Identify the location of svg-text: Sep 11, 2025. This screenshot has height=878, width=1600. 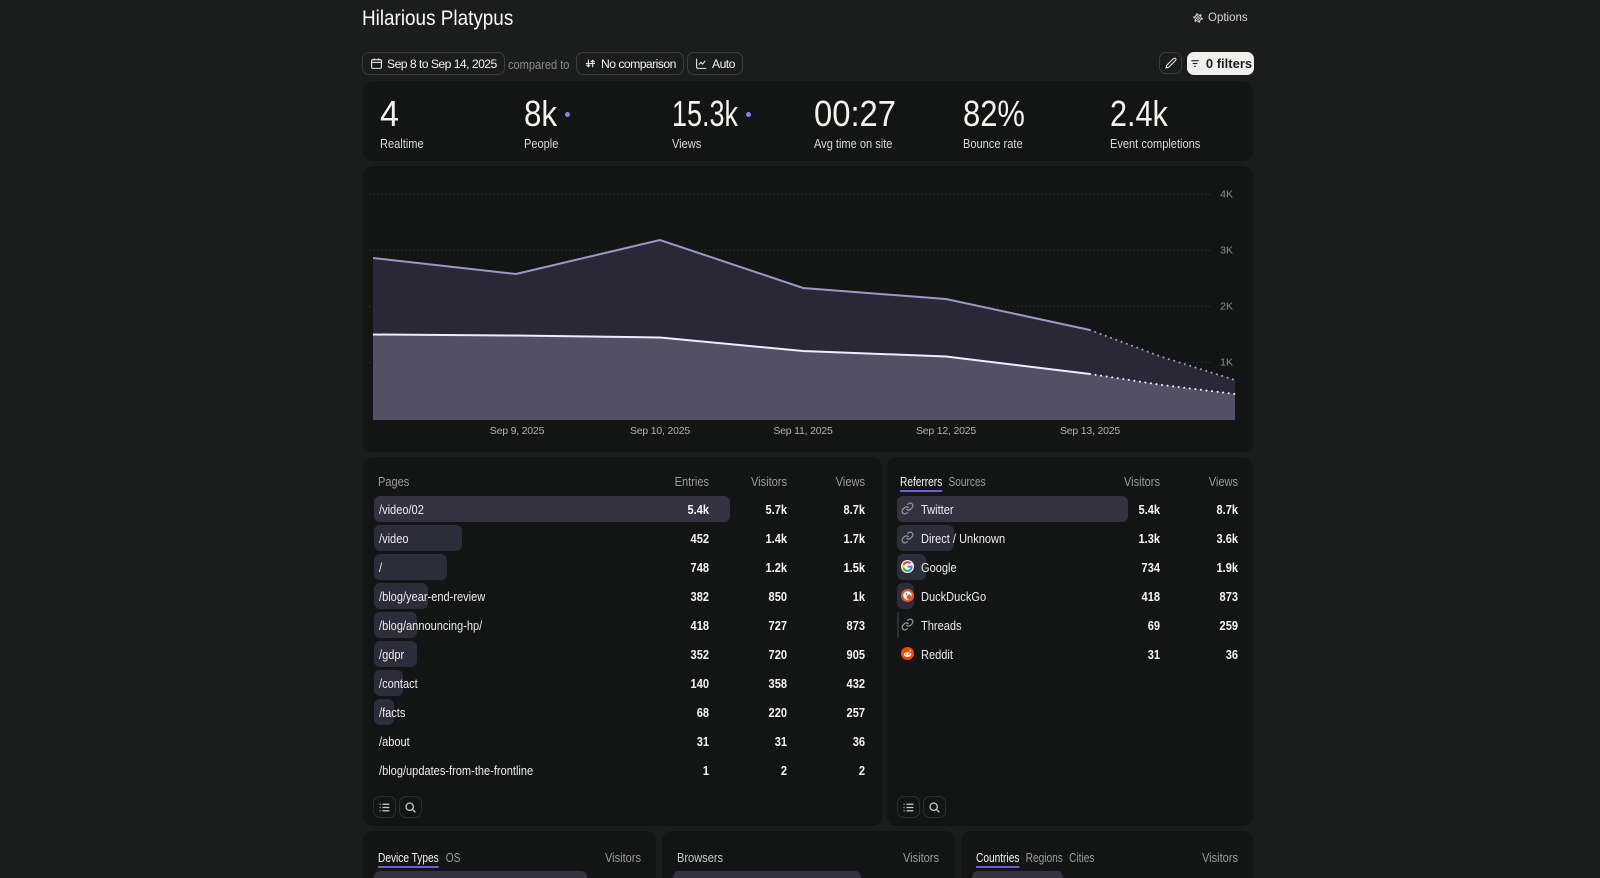
(803, 431).